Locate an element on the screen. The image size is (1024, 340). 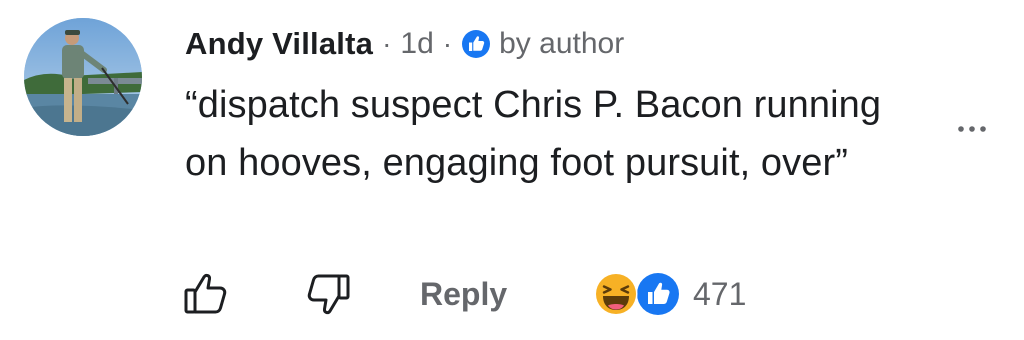
avatar is located at coordinates (83, 77).